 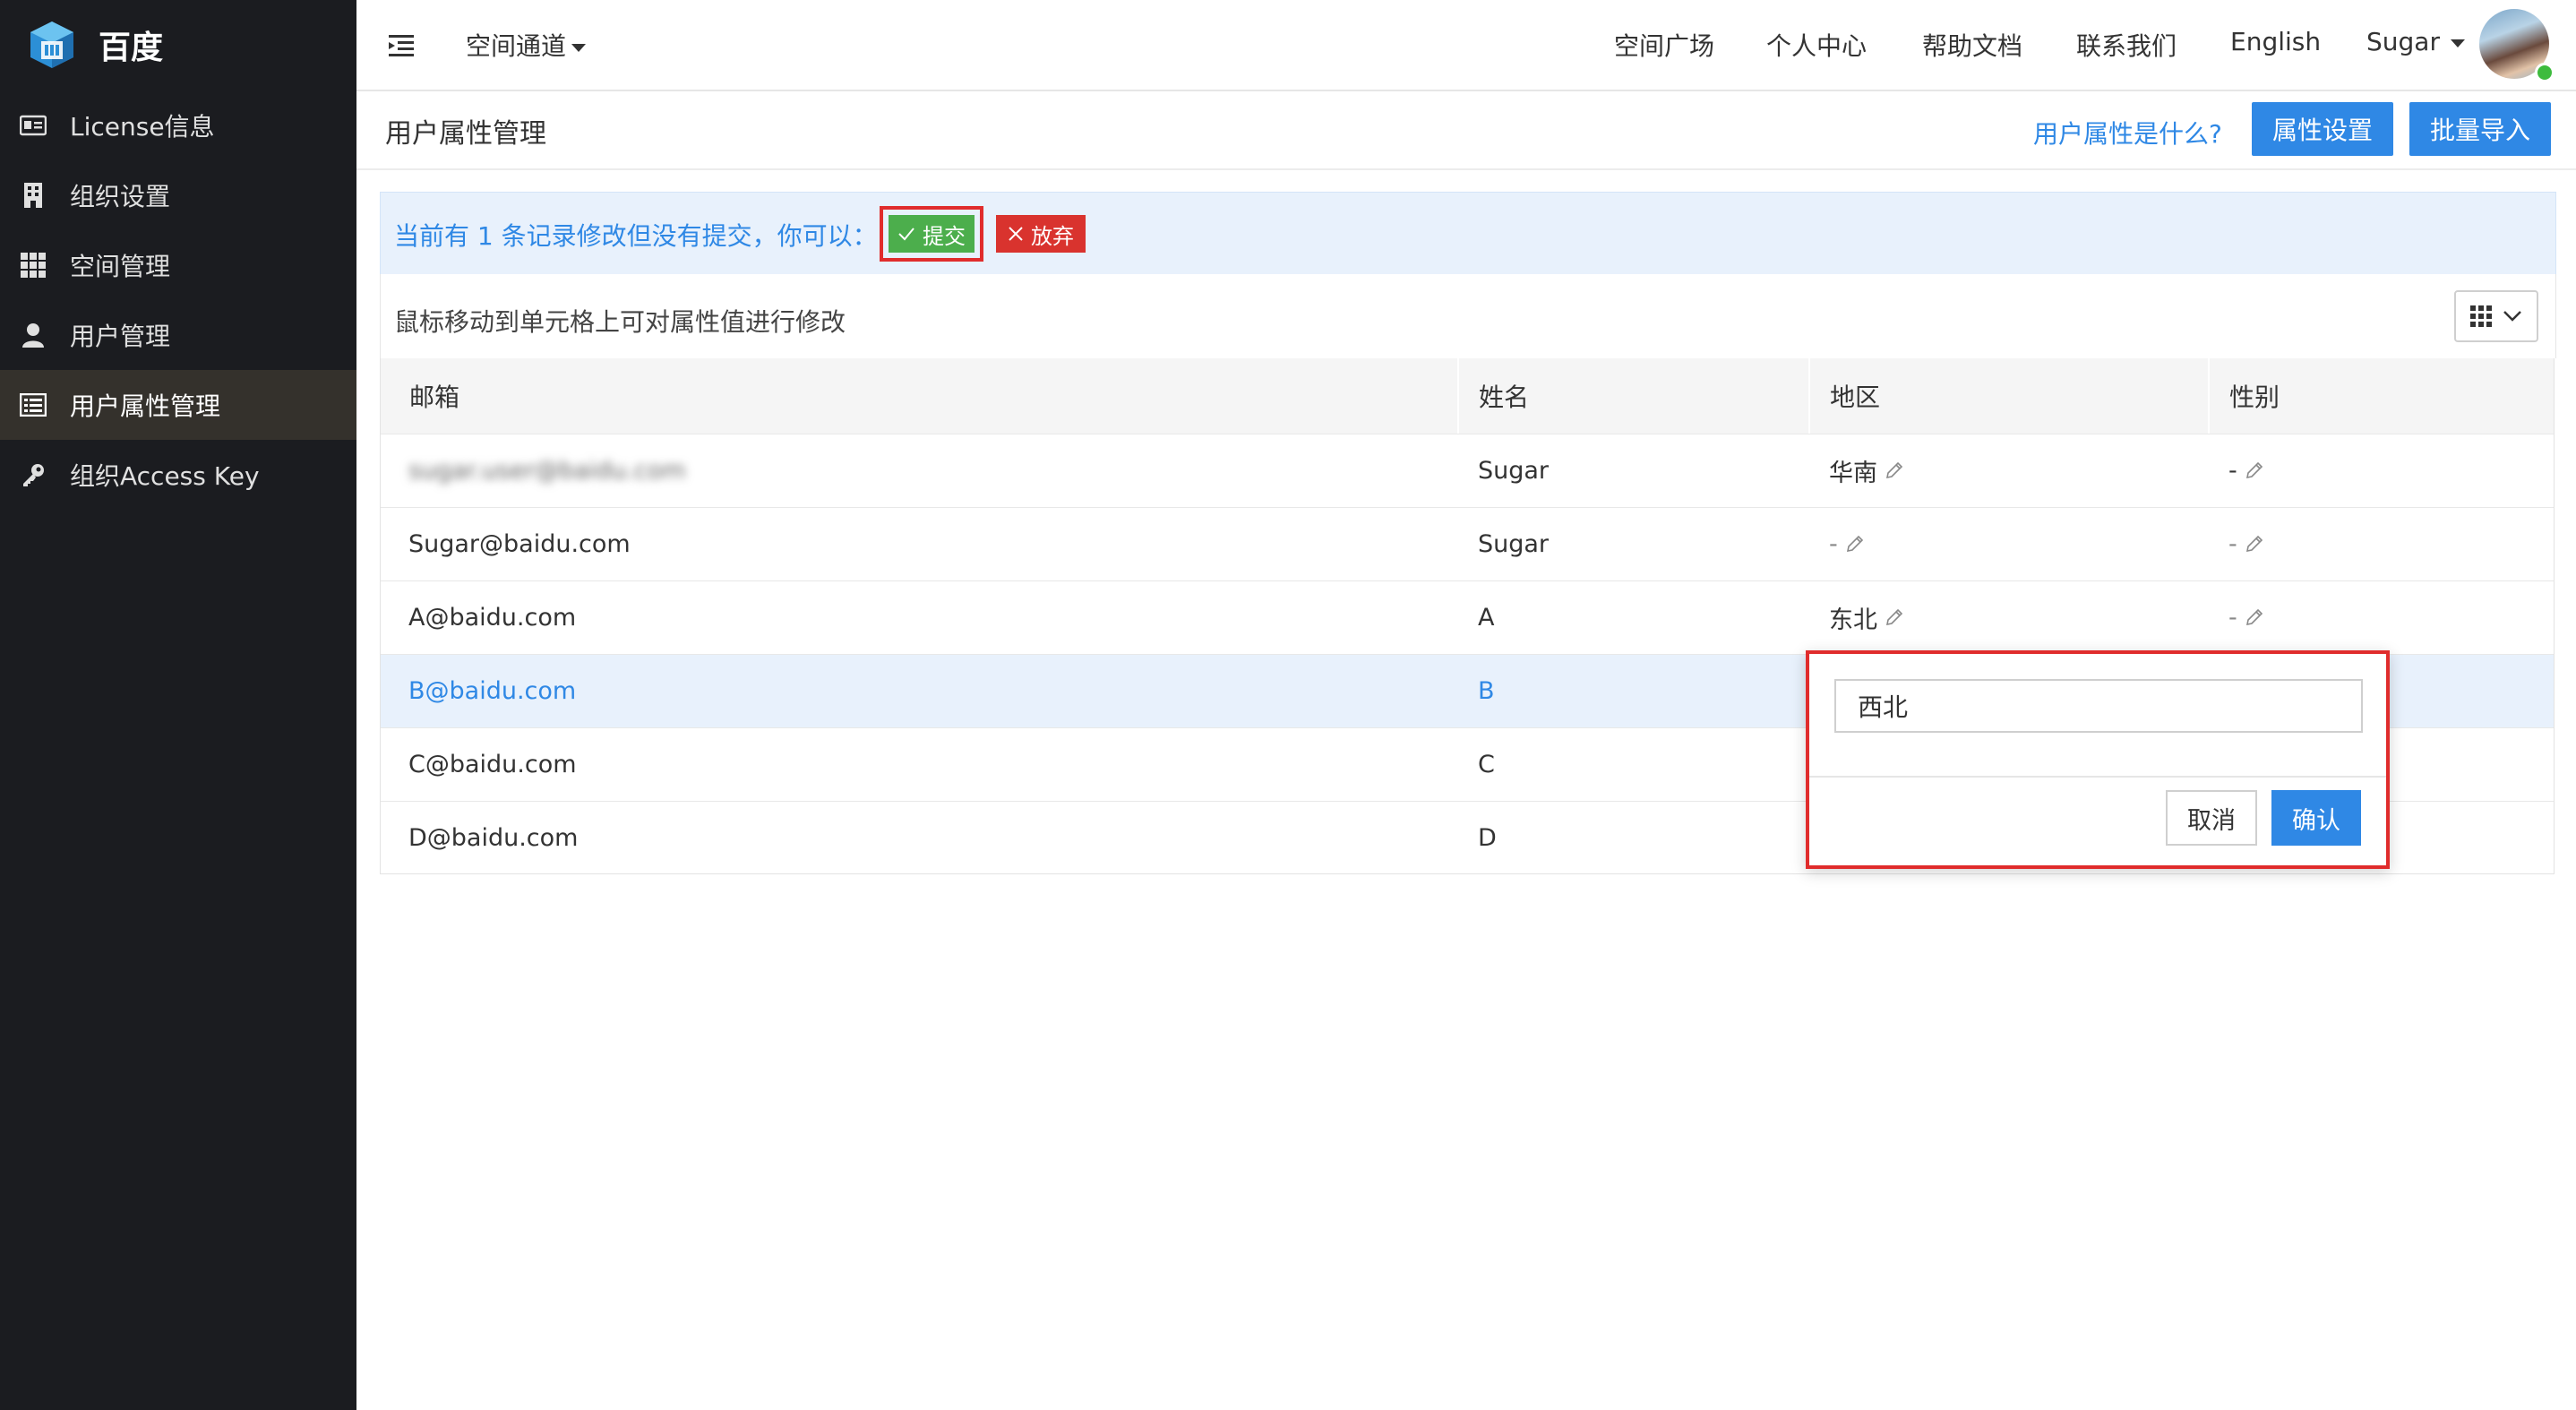 What do you see at coordinates (33, 405) in the screenshot?
I see `list-icon` at bounding box center [33, 405].